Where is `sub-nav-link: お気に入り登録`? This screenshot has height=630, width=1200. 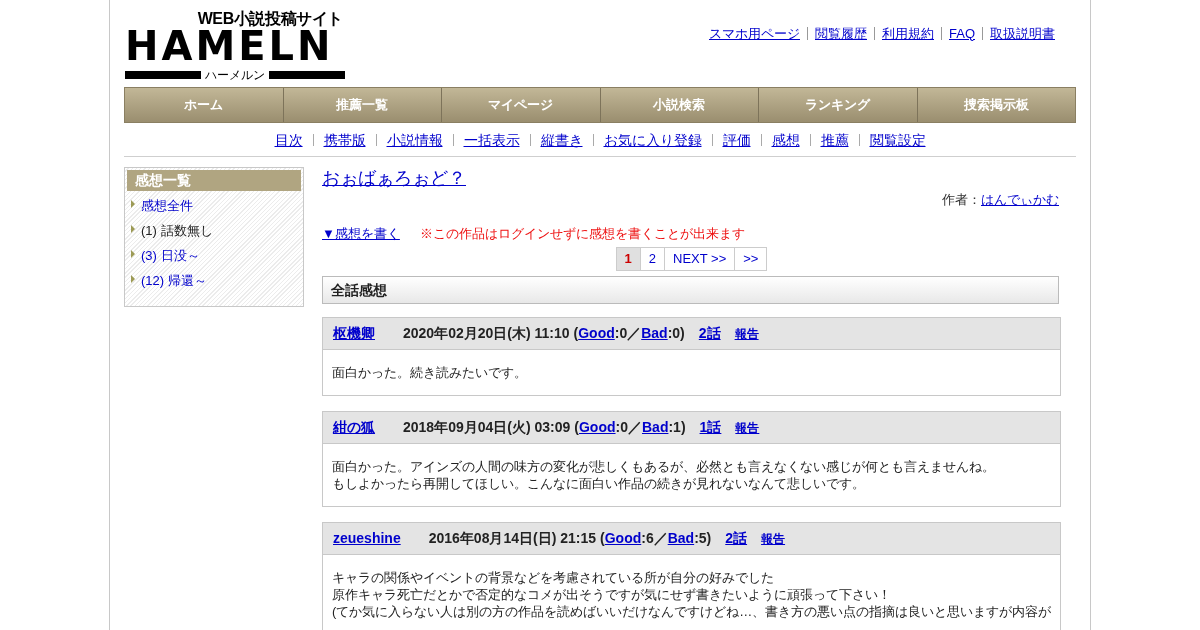 sub-nav-link: お気に入り登録 is located at coordinates (652, 139).